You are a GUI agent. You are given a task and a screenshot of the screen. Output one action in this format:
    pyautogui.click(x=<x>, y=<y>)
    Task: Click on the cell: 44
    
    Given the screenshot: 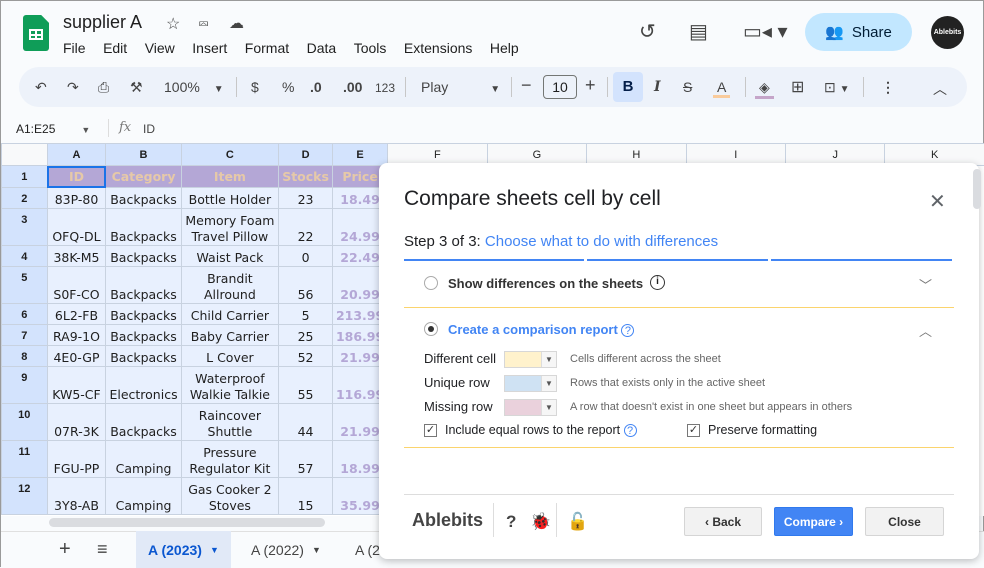 What is the action you would take?
    pyautogui.click(x=306, y=422)
    